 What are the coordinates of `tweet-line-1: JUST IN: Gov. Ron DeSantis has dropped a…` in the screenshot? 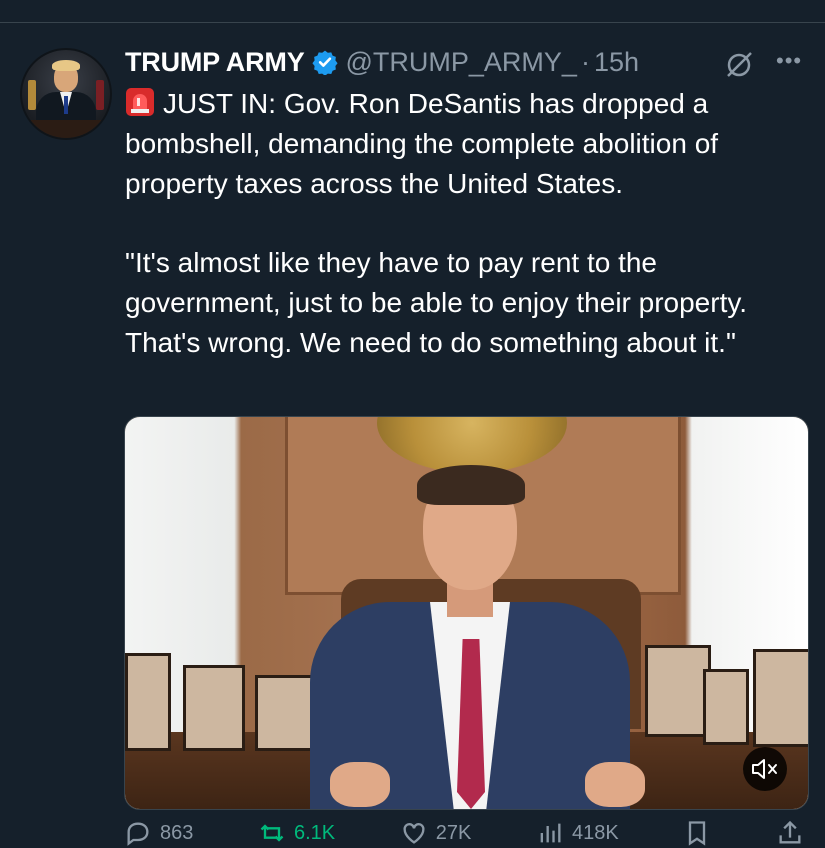 It's located at (470, 144).